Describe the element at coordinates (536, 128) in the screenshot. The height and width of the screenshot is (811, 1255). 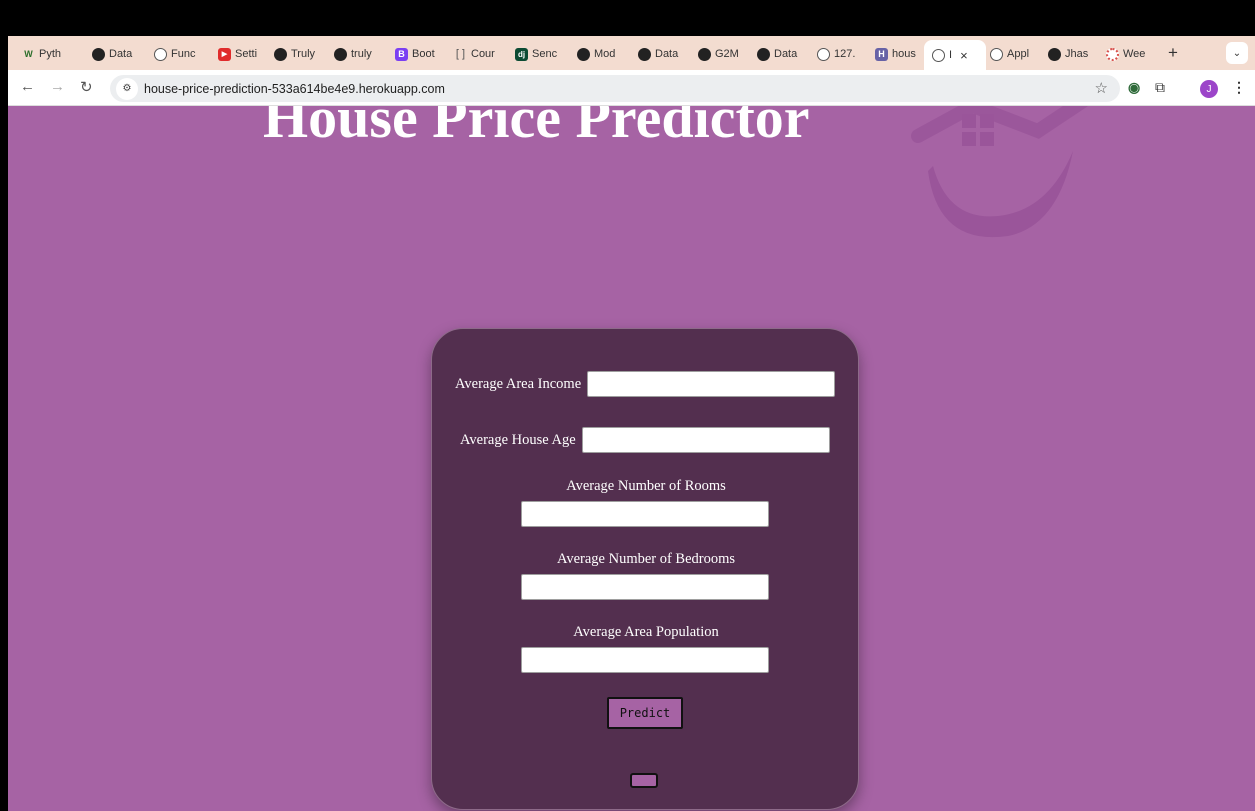
I see `page-title: House Price Predictor` at that location.